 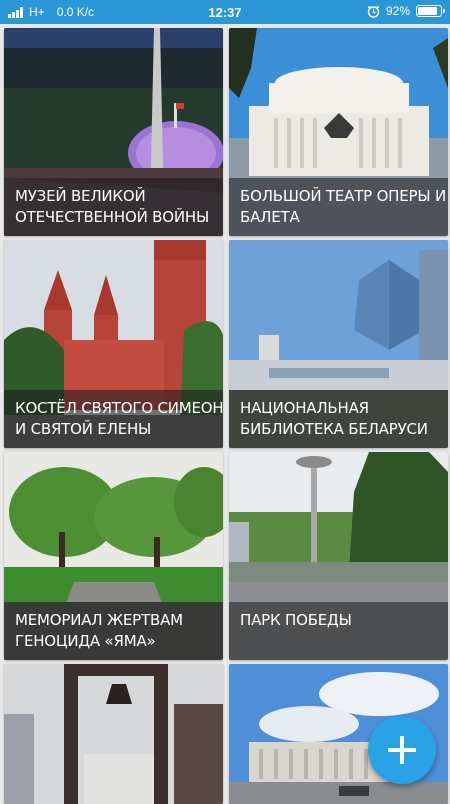 What do you see at coordinates (338, 631) in the screenshot?
I see `place-title: ПАРК ПОБЕДЫ` at bounding box center [338, 631].